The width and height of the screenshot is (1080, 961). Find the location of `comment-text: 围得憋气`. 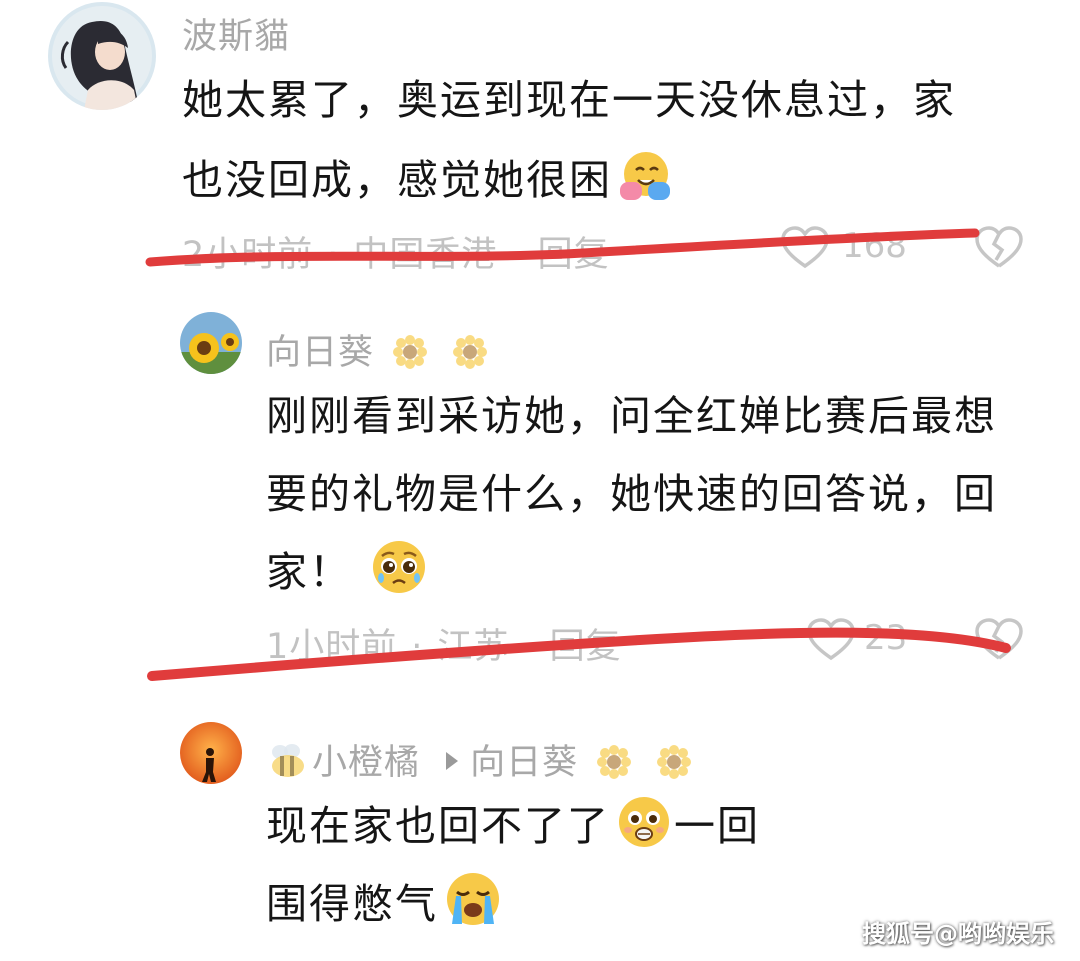

comment-text: 围得憋气 is located at coordinates (352, 904).